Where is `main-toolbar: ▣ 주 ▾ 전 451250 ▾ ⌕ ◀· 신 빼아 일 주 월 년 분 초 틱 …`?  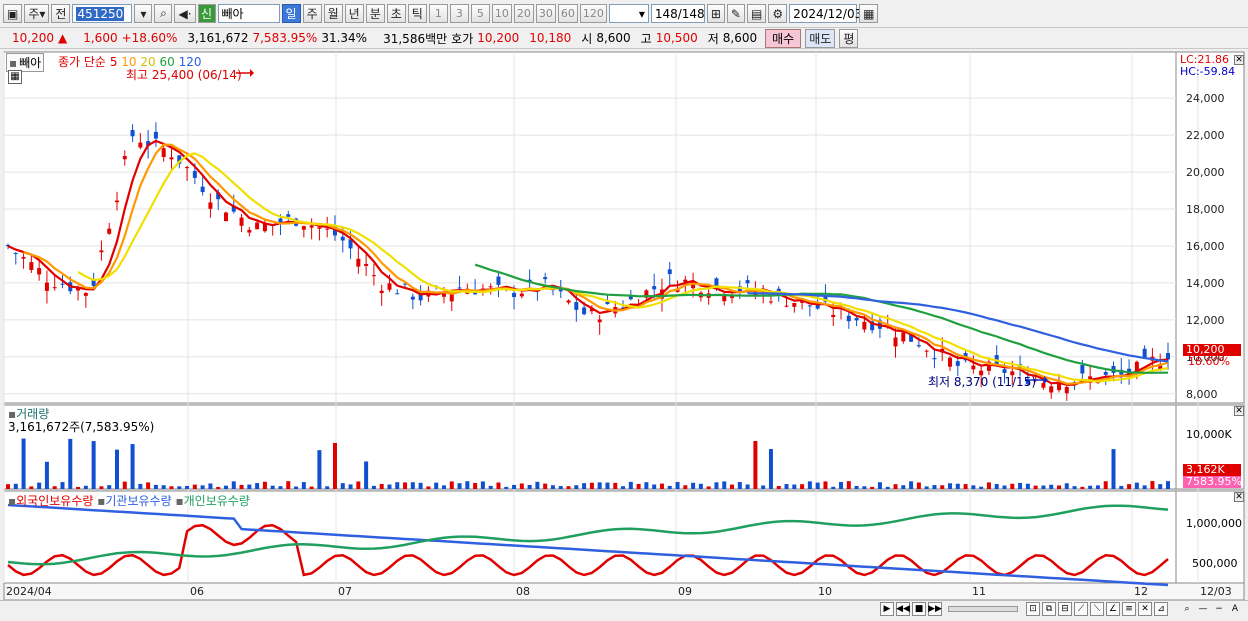 main-toolbar: ▣ 주 ▾ 전 451250 ▾ ⌕ ◀· 신 빼아 일 주 월 년 분 초 틱 … is located at coordinates (624, 14).